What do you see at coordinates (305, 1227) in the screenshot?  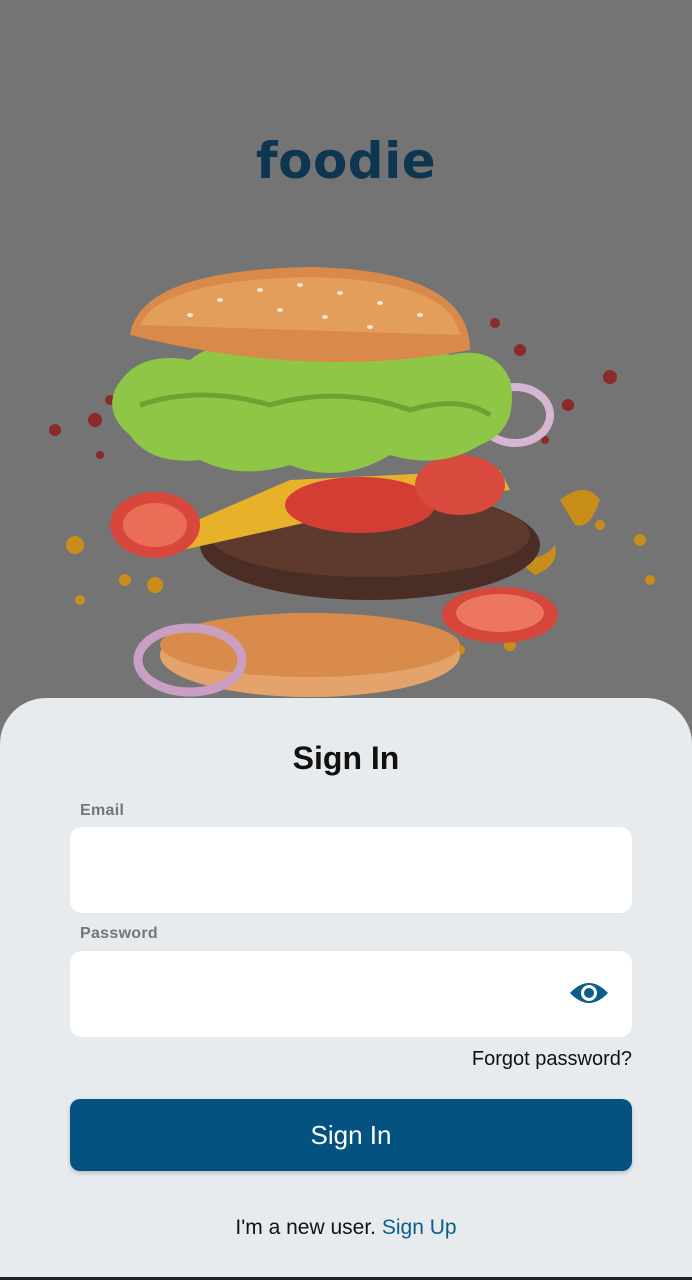 I see `new-user-text: I'm a new user.` at bounding box center [305, 1227].